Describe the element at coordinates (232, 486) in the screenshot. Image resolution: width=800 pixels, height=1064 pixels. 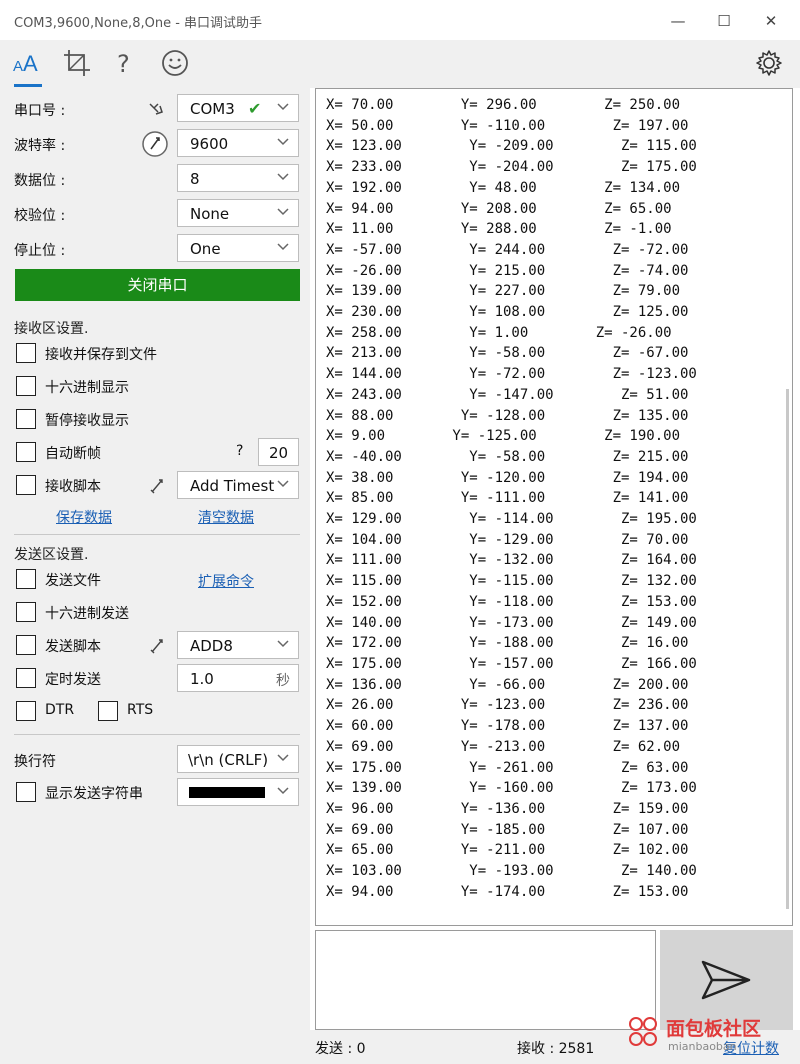
I see `receive-script-value: Add Timest` at that location.